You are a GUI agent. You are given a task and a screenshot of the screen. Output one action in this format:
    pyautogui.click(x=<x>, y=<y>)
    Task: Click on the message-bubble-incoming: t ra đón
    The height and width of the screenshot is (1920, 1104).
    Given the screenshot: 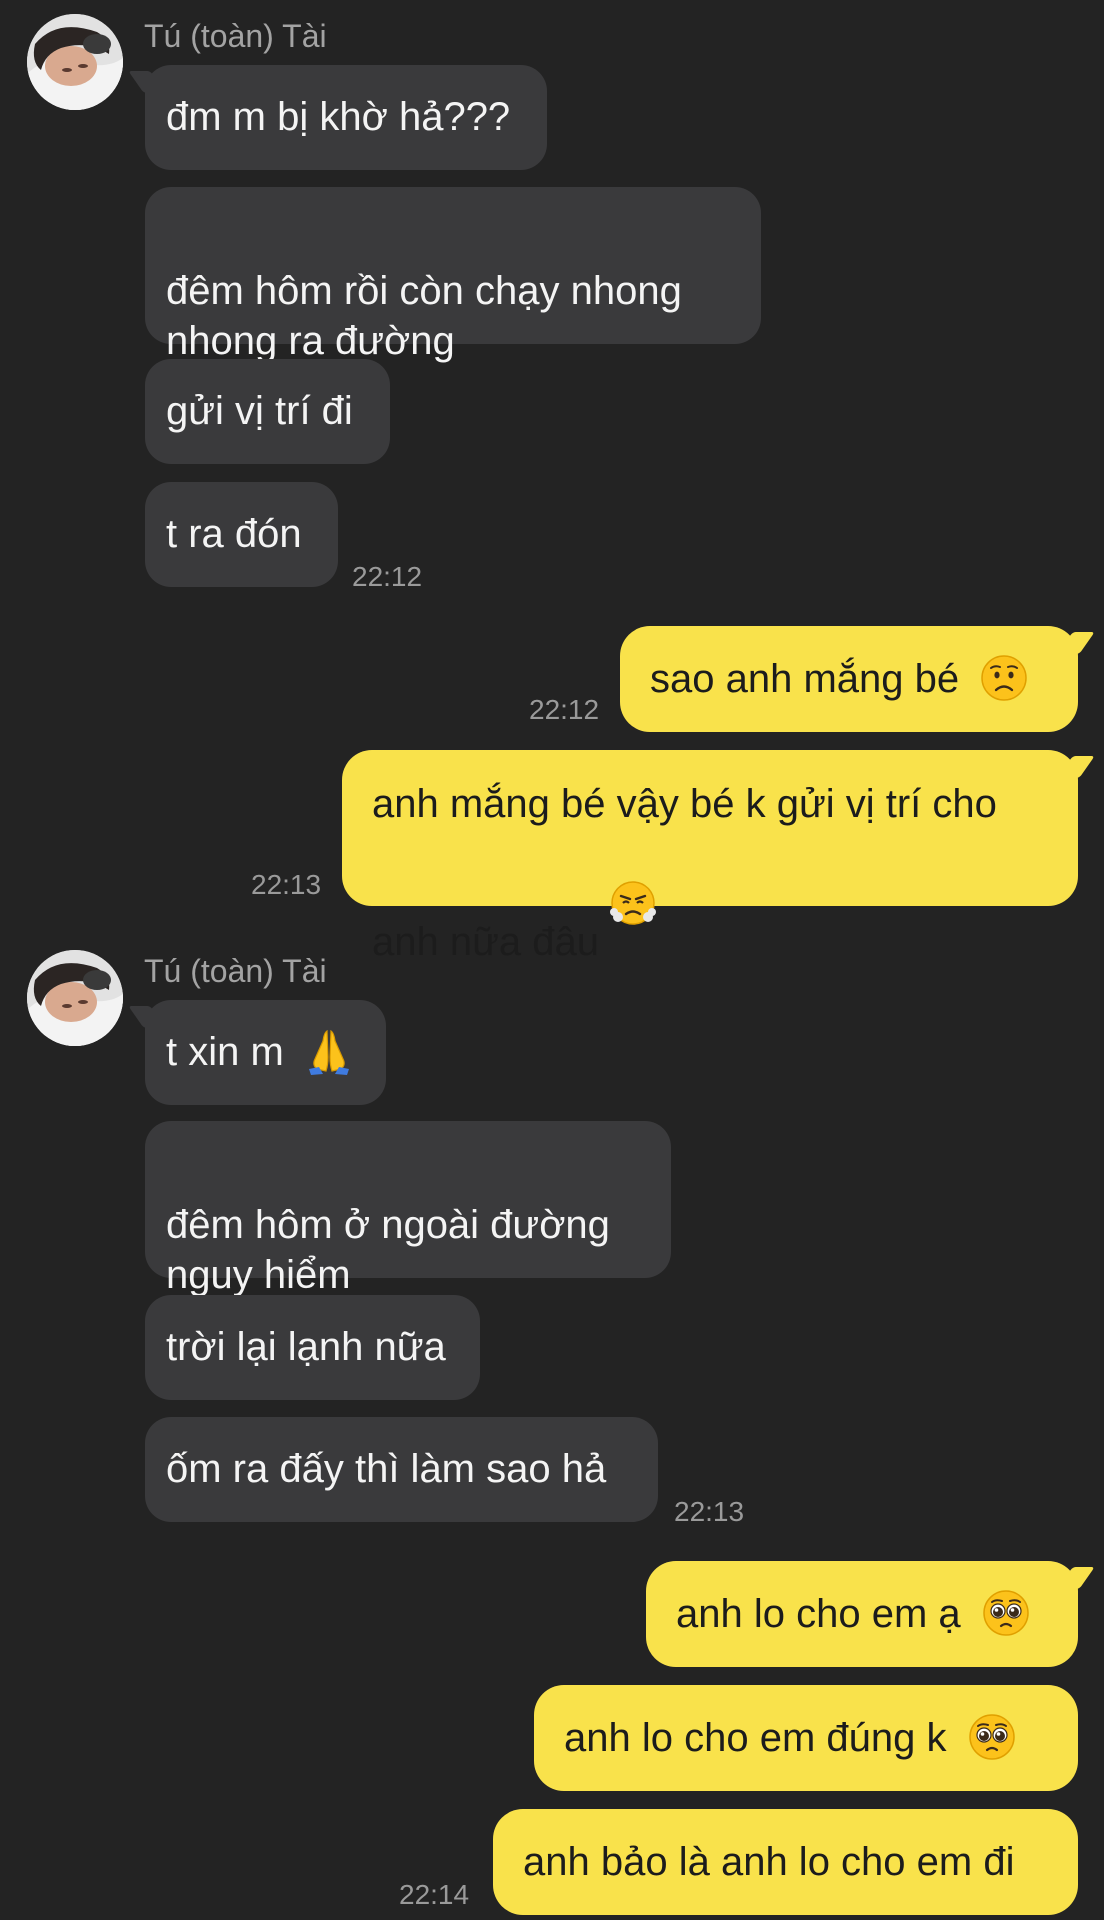 What is the action you would take?
    pyautogui.click(x=241, y=534)
    